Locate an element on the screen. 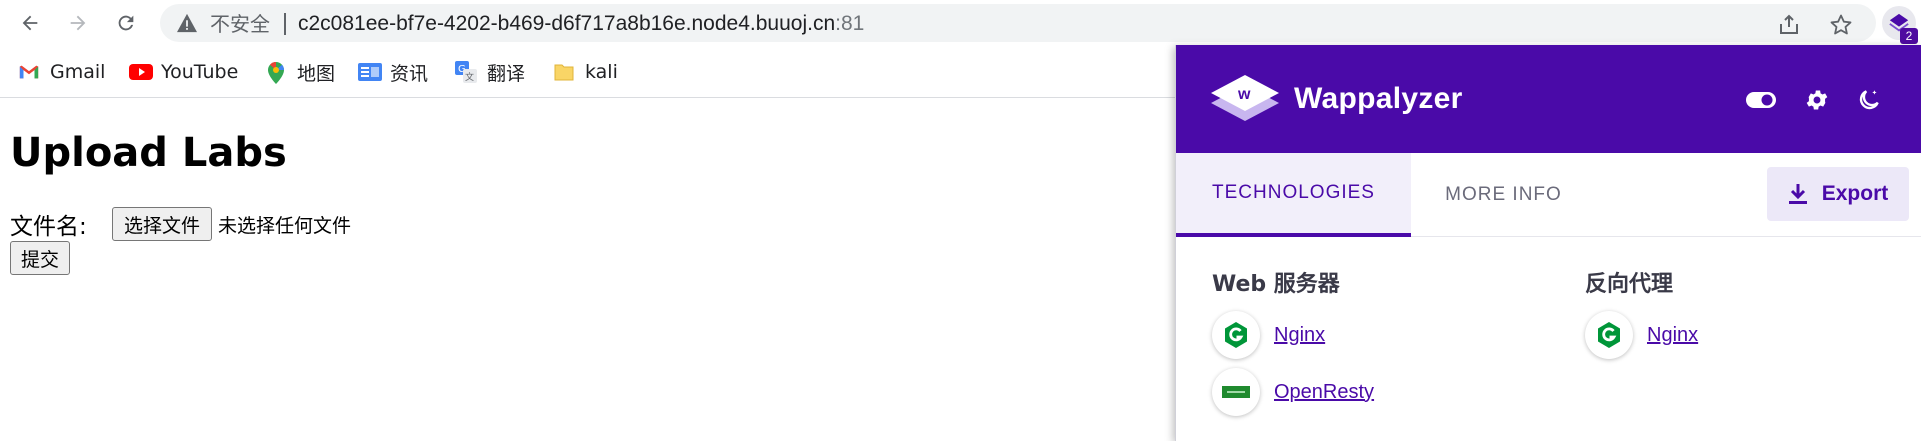 The image size is (1921, 441). warning-icon is located at coordinates (187, 25).